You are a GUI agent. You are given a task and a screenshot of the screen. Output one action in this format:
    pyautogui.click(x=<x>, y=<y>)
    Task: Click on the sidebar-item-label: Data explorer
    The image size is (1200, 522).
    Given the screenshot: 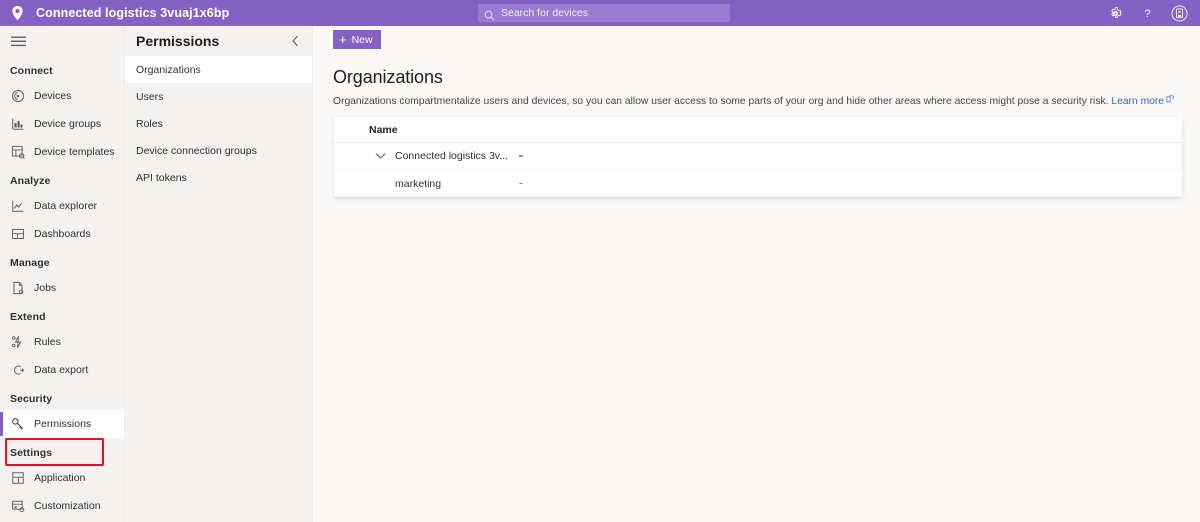 What is the action you would take?
    pyautogui.click(x=66, y=206)
    